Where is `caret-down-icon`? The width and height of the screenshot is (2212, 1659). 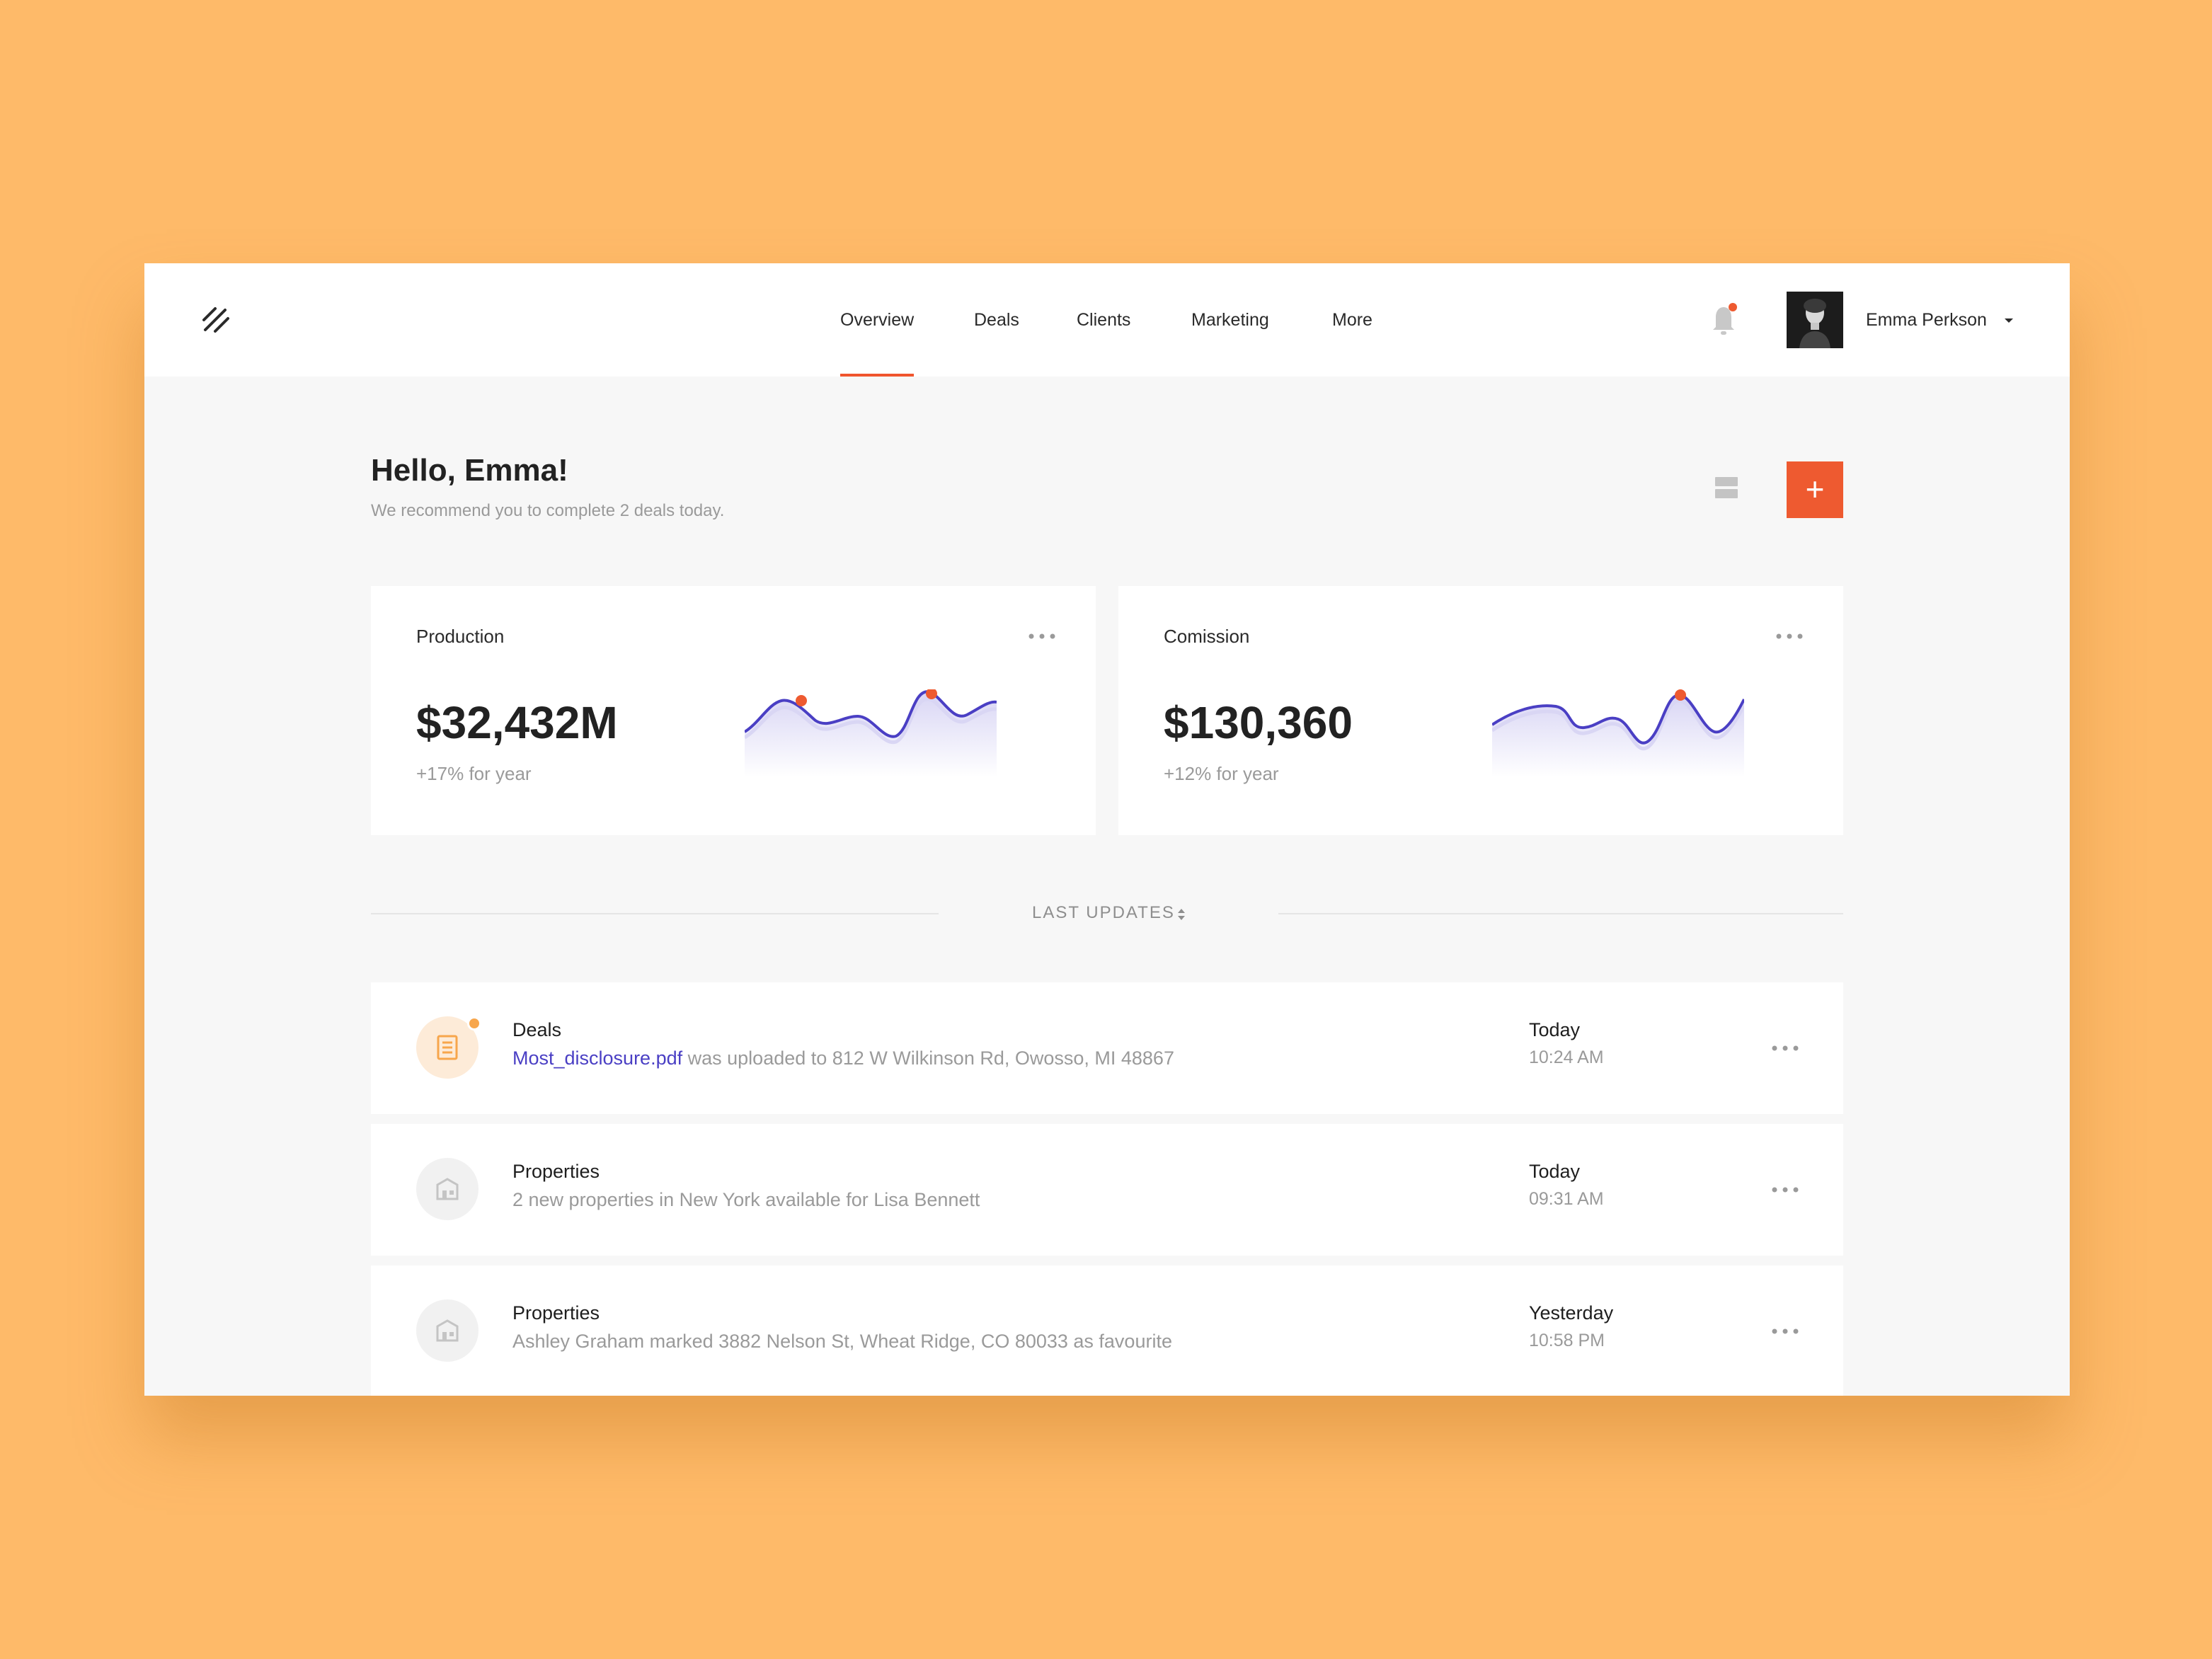
caret-down-icon is located at coordinates (2009, 320).